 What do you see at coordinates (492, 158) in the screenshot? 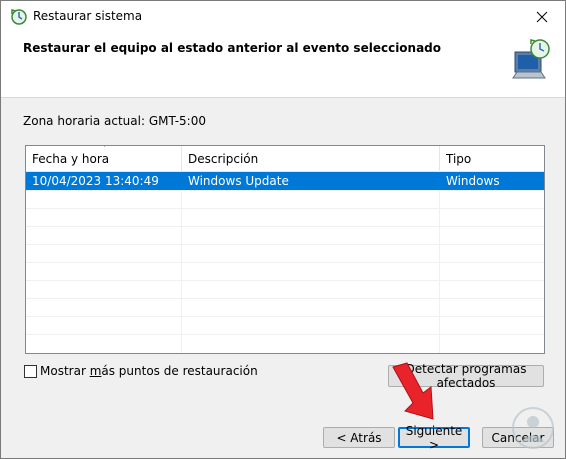
I see `column-header-tipo: Tipo` at bounding box center [492, 158].